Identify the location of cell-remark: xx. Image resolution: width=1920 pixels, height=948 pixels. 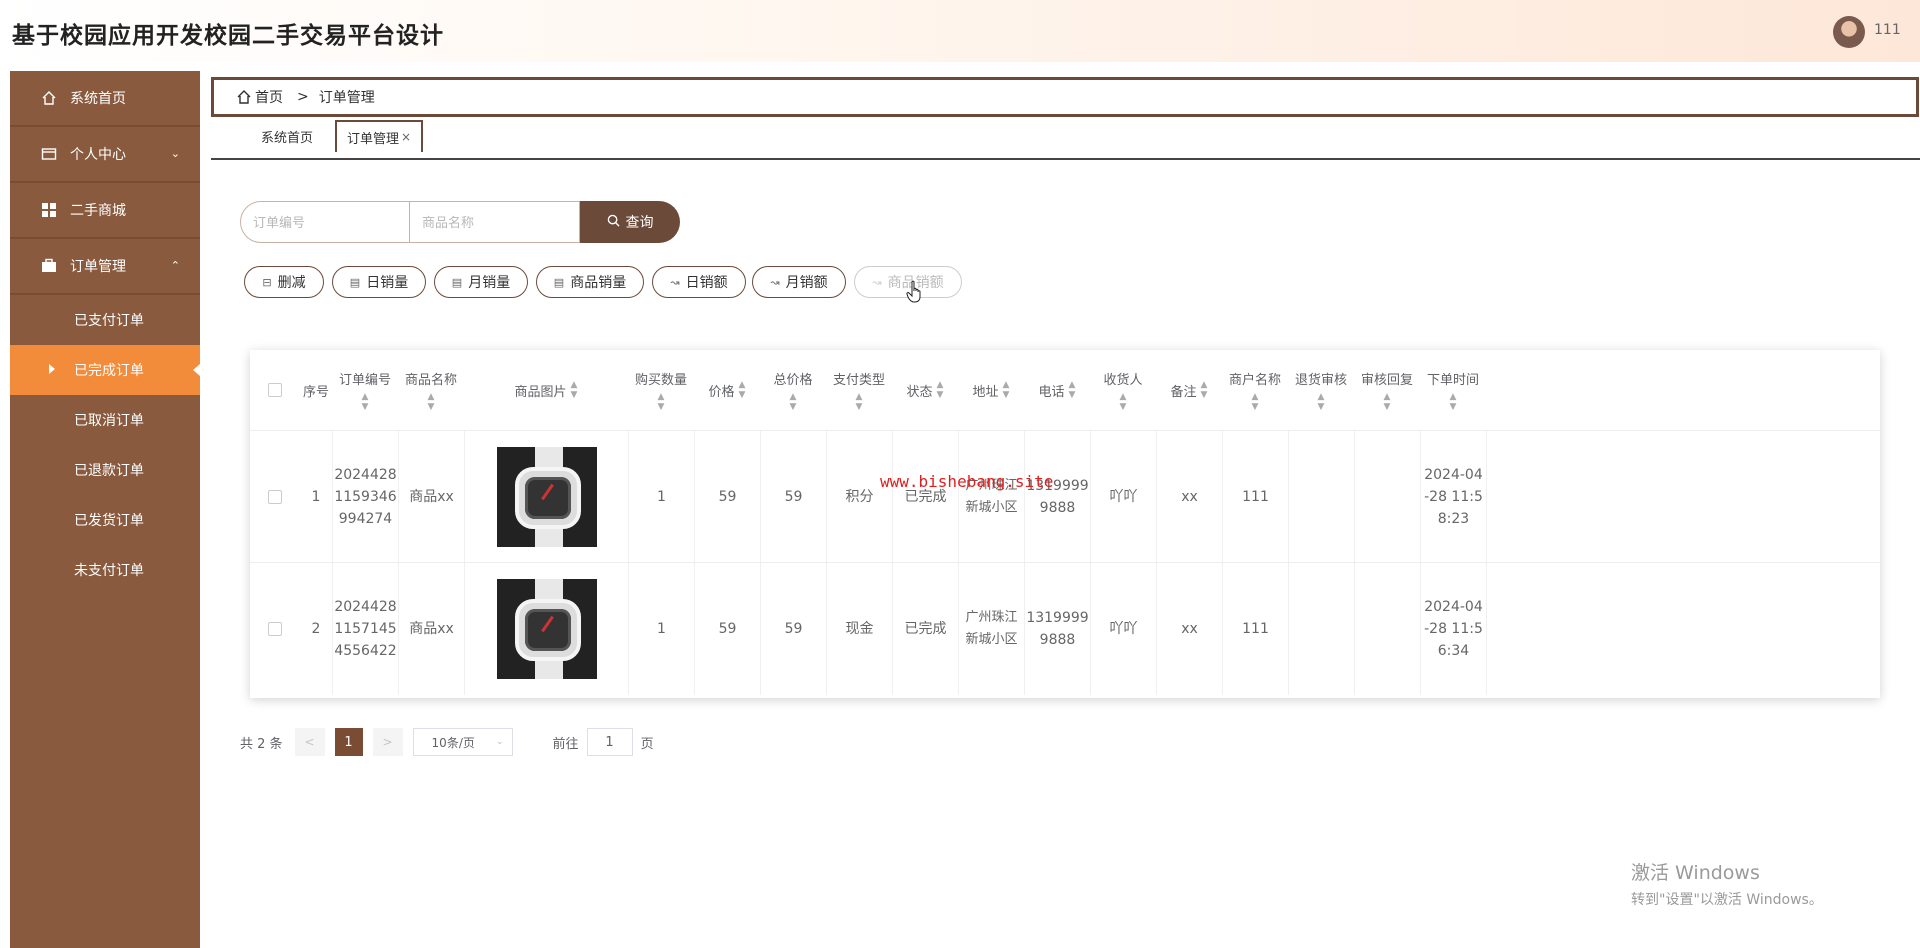
(1189, 629).